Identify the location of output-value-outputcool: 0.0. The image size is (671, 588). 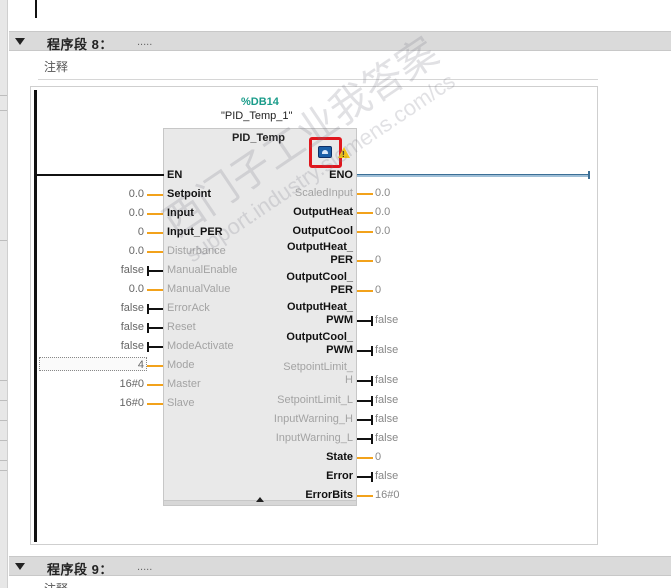
(382, 231).